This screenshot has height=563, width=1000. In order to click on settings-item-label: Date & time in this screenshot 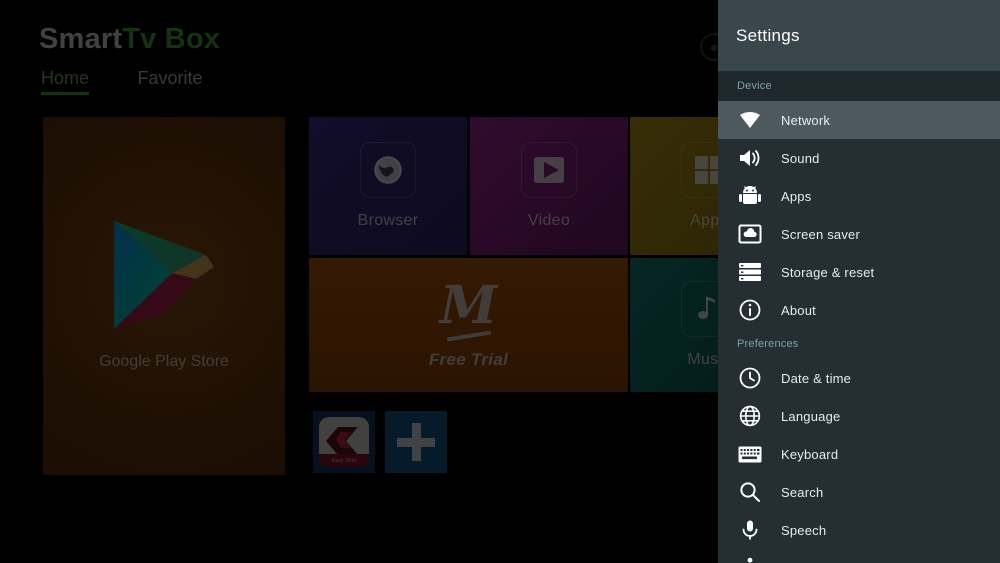, I will do `click(816, 378)`.